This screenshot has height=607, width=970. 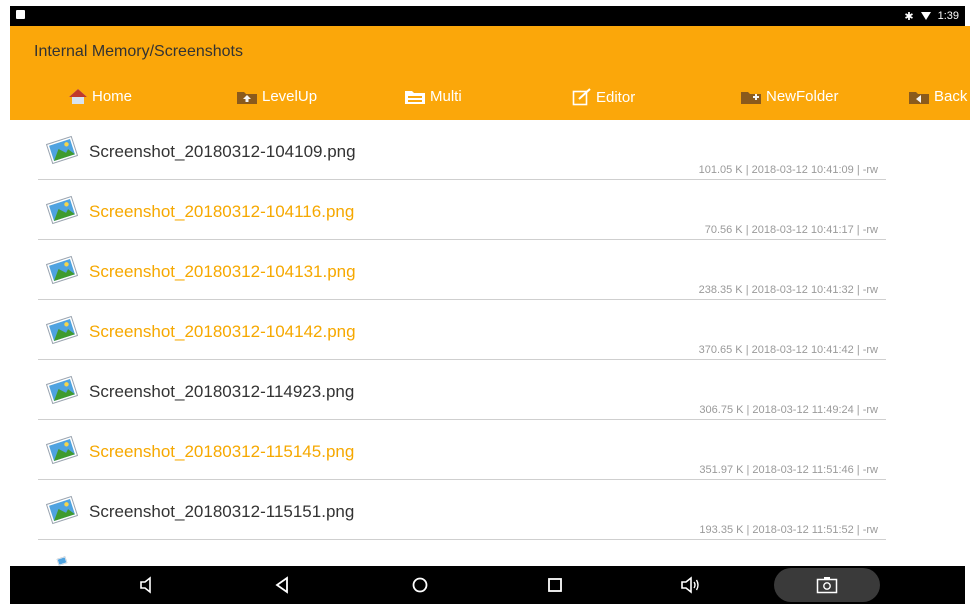 What do you see at coordinates (909, 16) in the screenshot?
I see `bluetooth-icon: ✱` at bounding box center [909, 16].